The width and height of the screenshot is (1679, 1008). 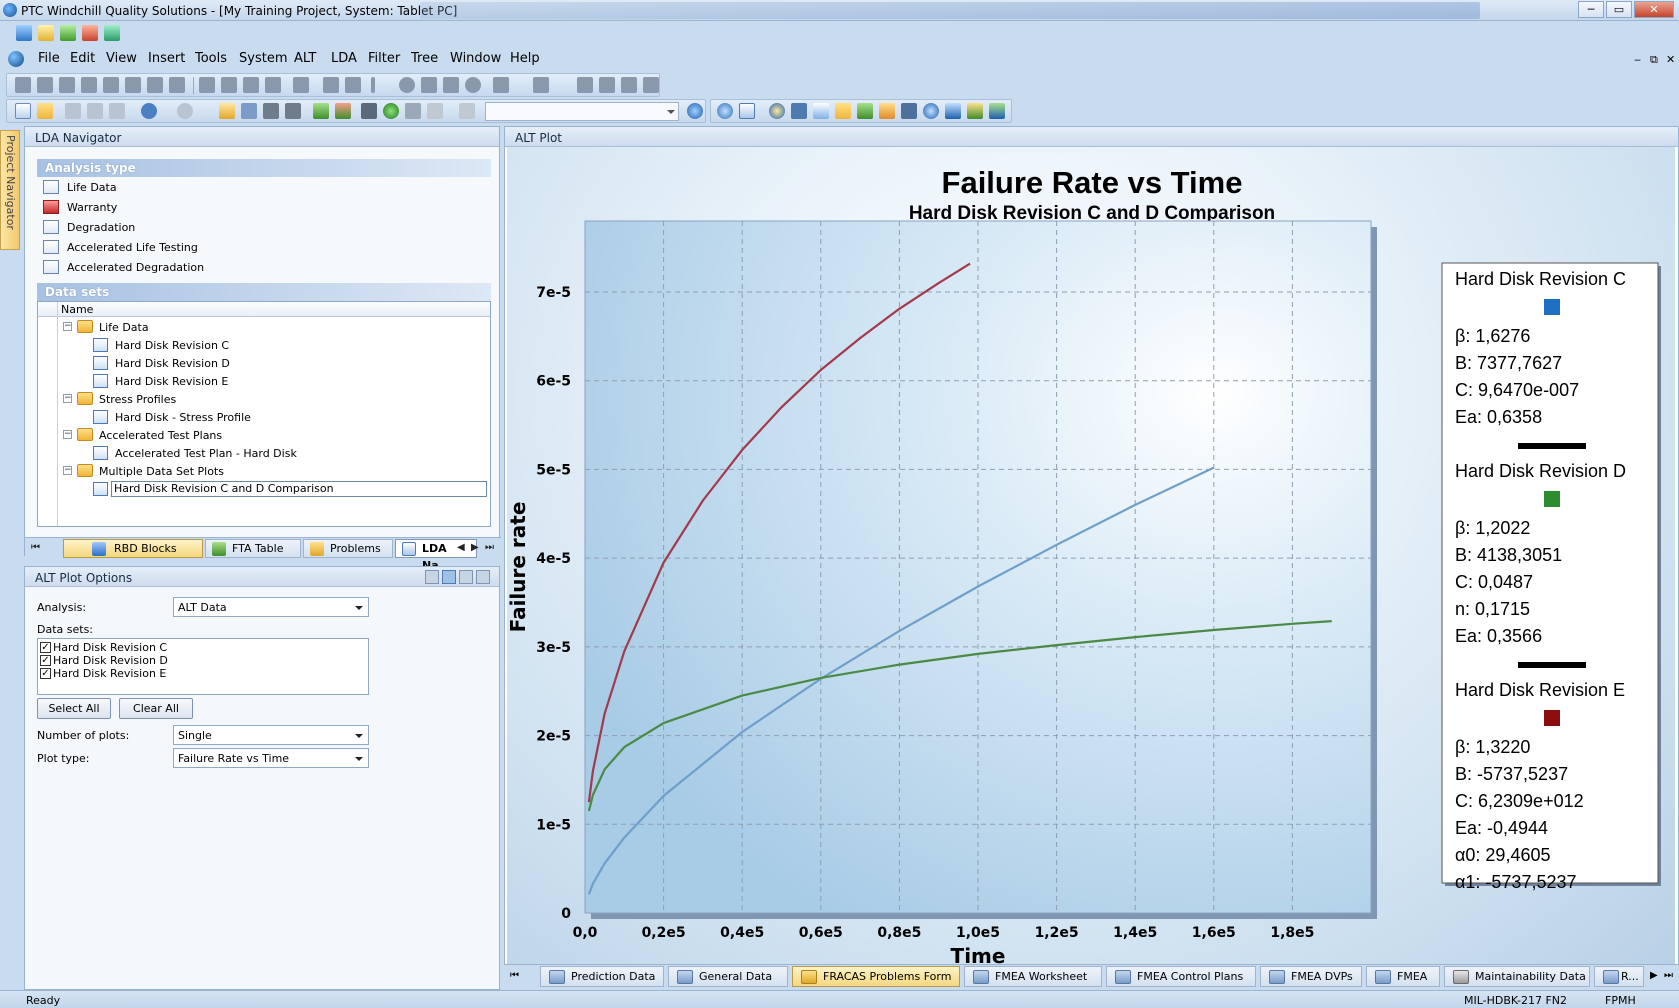 What do you see at coordinates (23, 85) in the screenshot?
I see `and-gate-icon` at bounding box center [23, 85].